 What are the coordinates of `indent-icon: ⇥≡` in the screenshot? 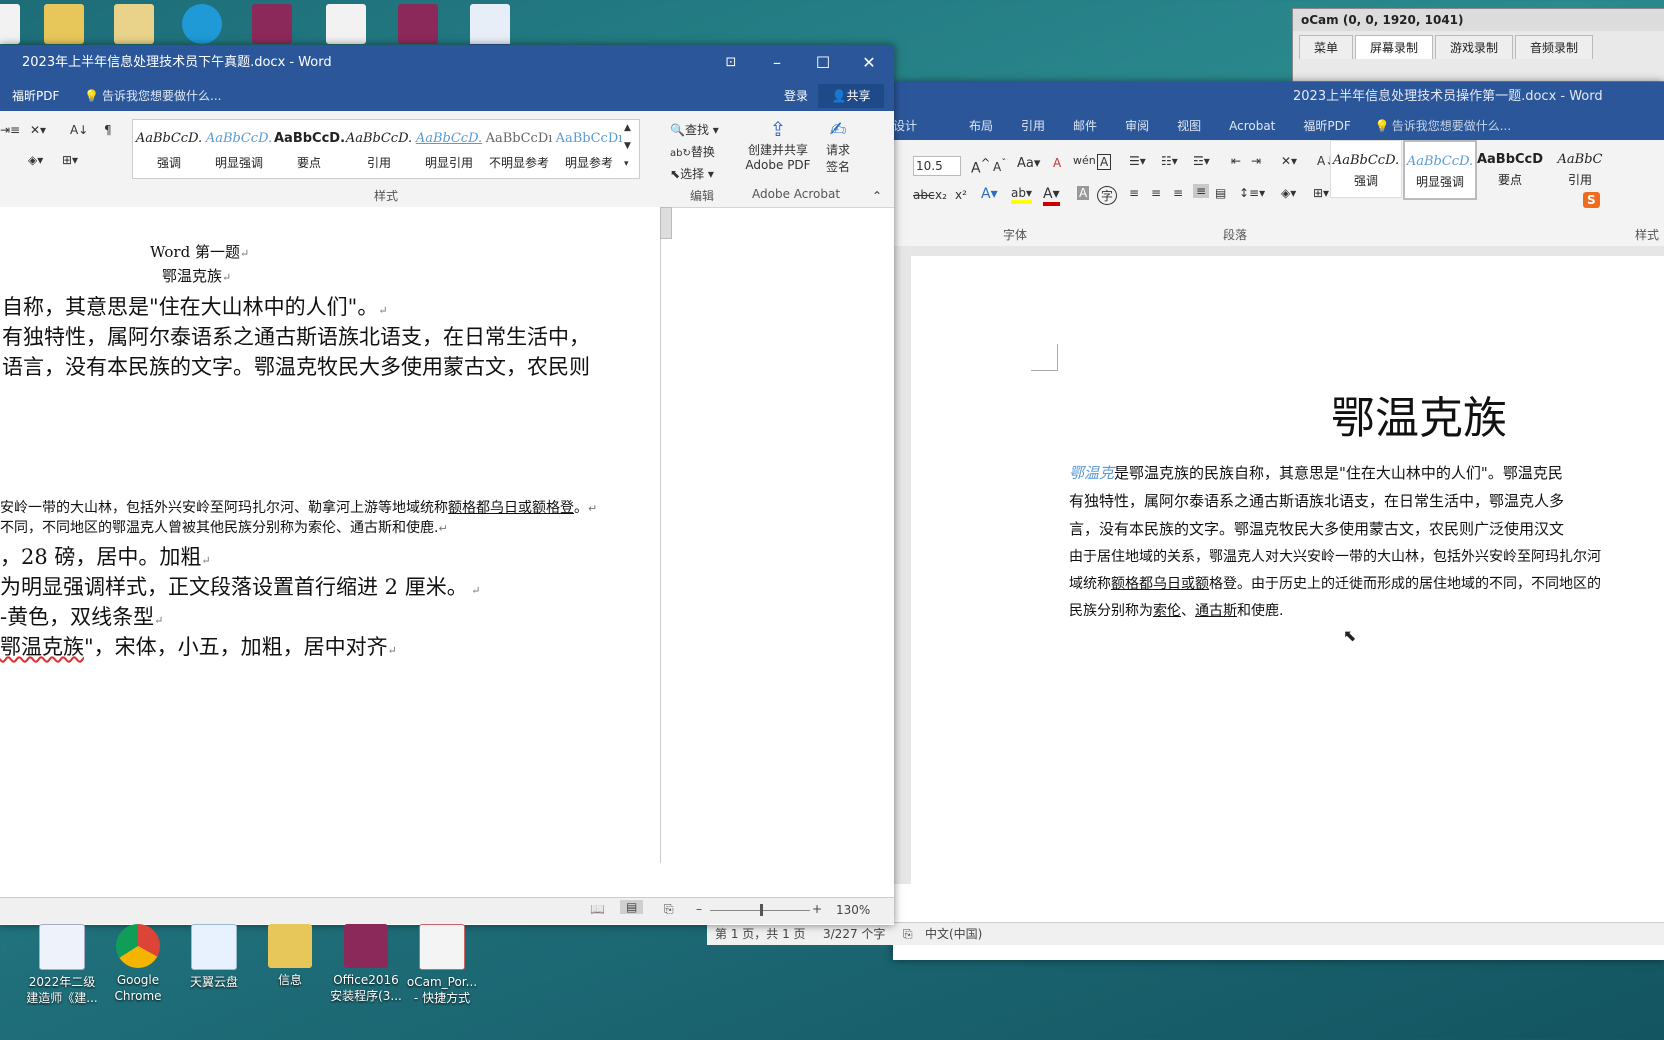 It's located at (10, 130).